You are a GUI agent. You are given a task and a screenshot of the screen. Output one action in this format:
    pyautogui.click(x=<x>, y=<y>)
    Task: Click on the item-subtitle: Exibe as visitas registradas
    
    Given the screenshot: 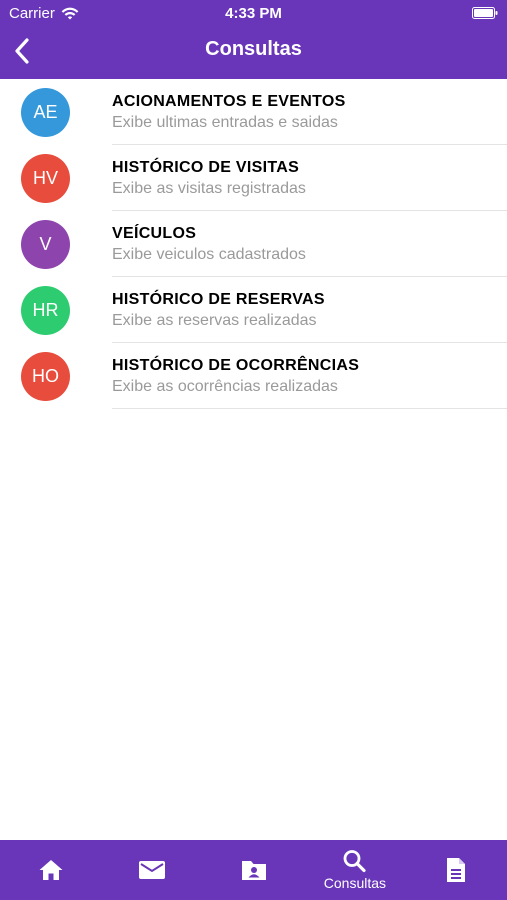 What is the action you would take?
    pyautogui.click(x=209, y=188)
    